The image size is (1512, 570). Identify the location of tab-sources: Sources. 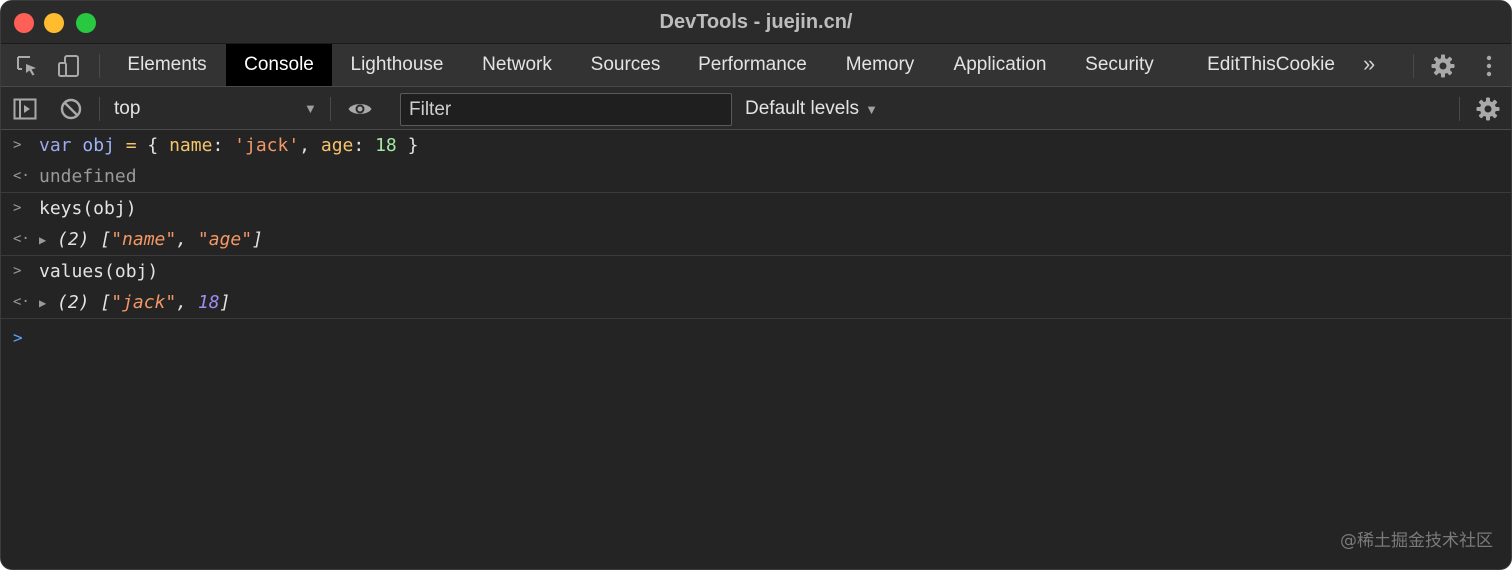
(625, 65).